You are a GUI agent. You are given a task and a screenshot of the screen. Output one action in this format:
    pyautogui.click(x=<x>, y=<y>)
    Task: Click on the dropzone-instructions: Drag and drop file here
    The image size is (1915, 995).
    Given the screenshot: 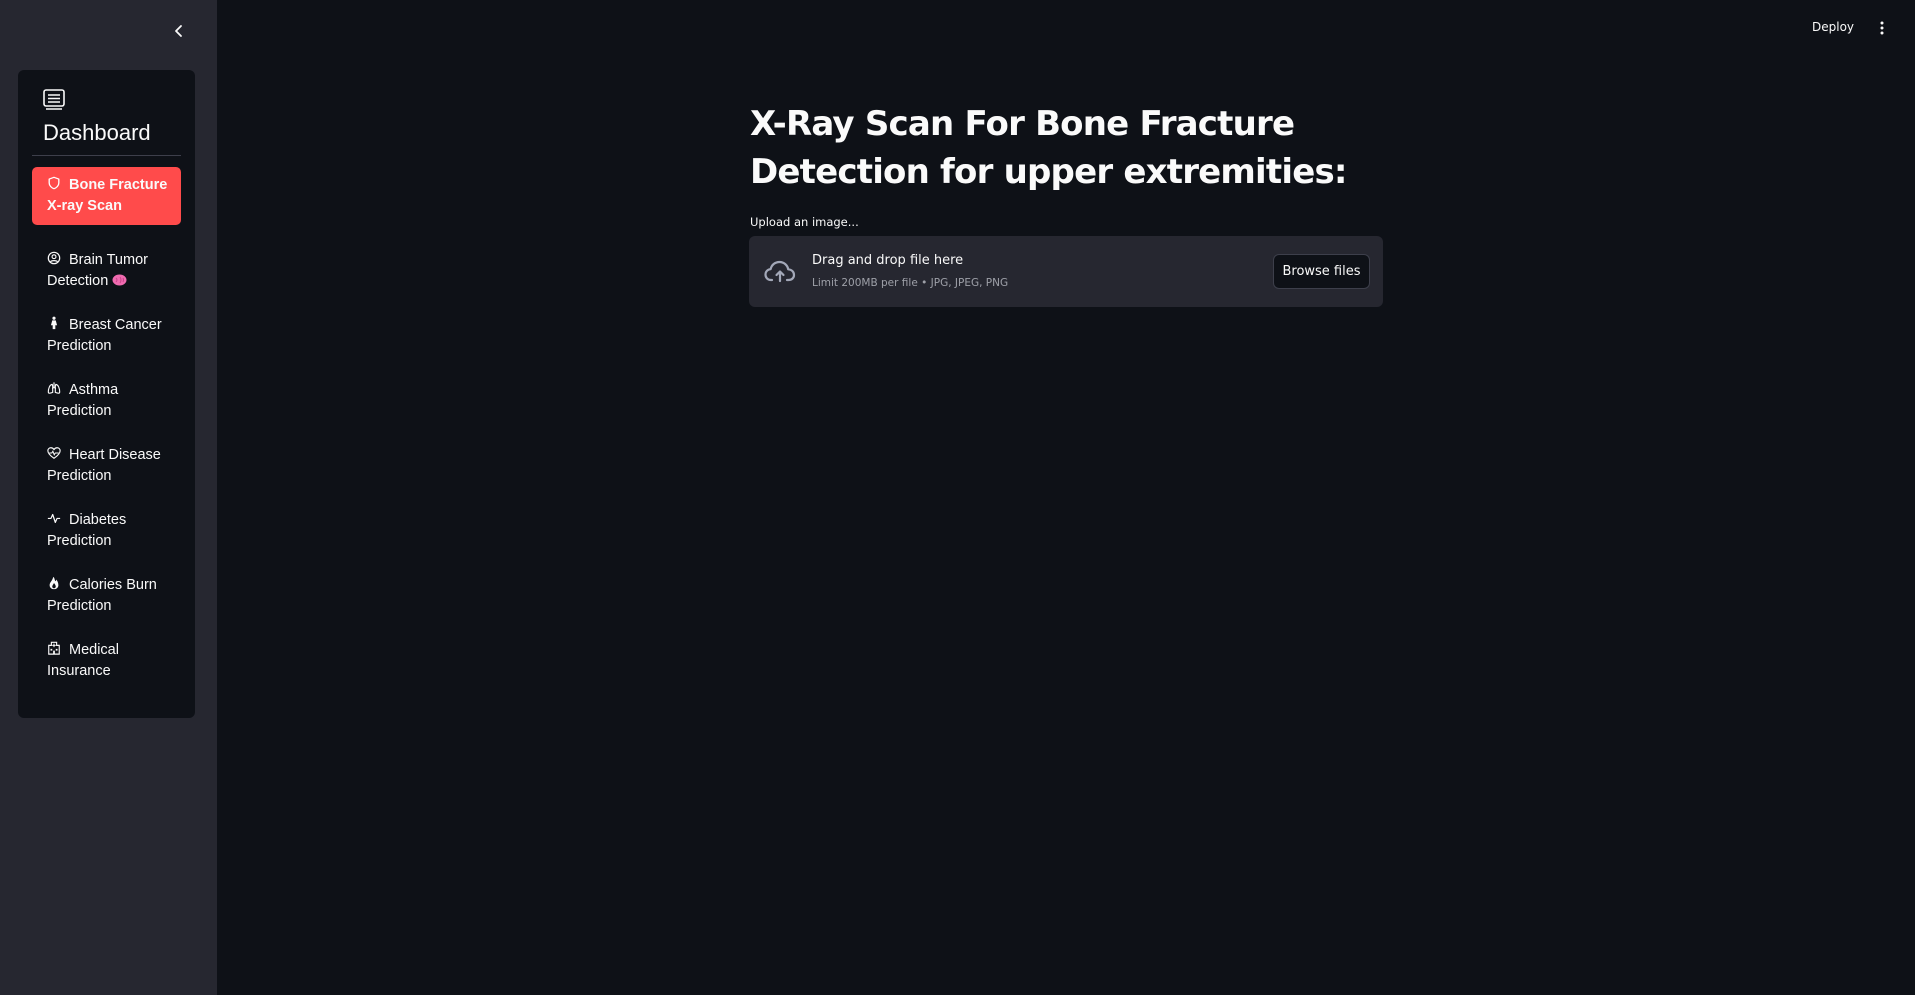 What is the action you would take?
    pyautogui.click(x=888, y=260)
    